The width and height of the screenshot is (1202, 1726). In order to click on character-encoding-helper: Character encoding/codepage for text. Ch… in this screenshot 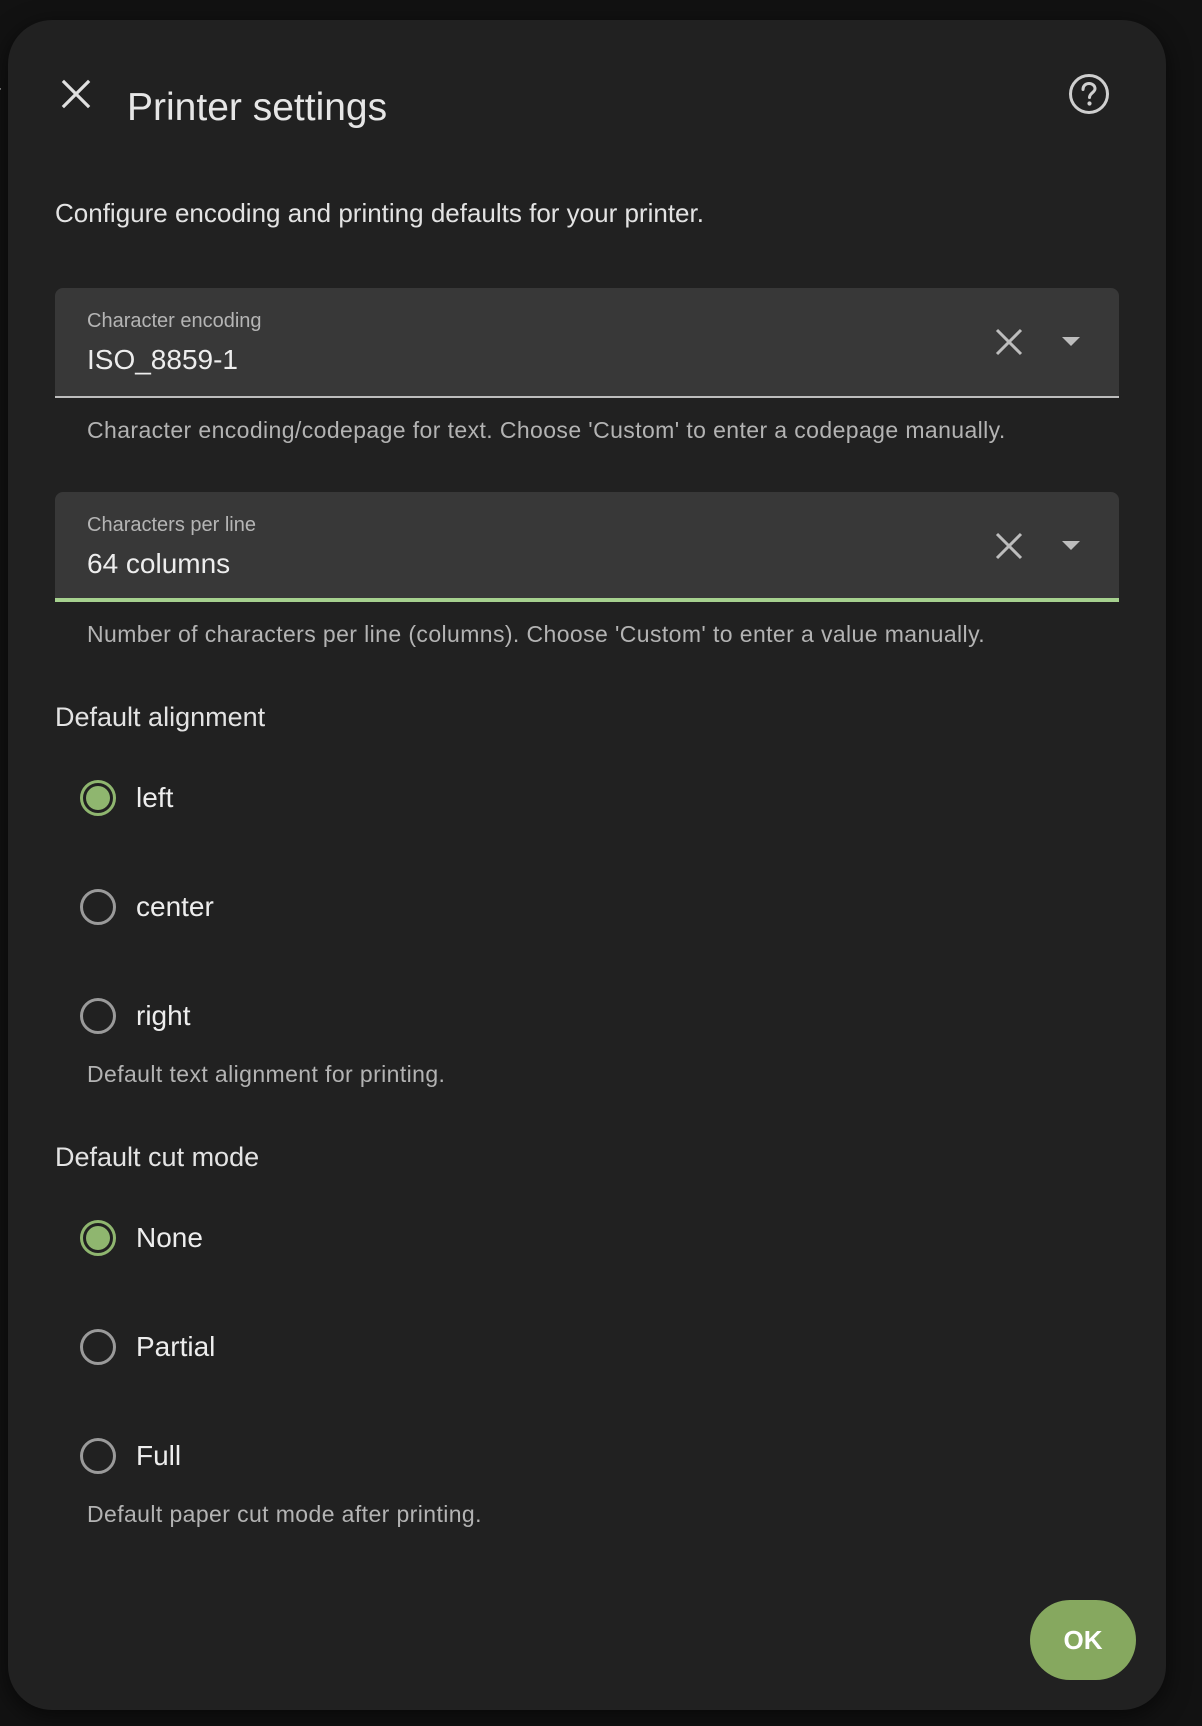, I will do `click(546, 430)`.